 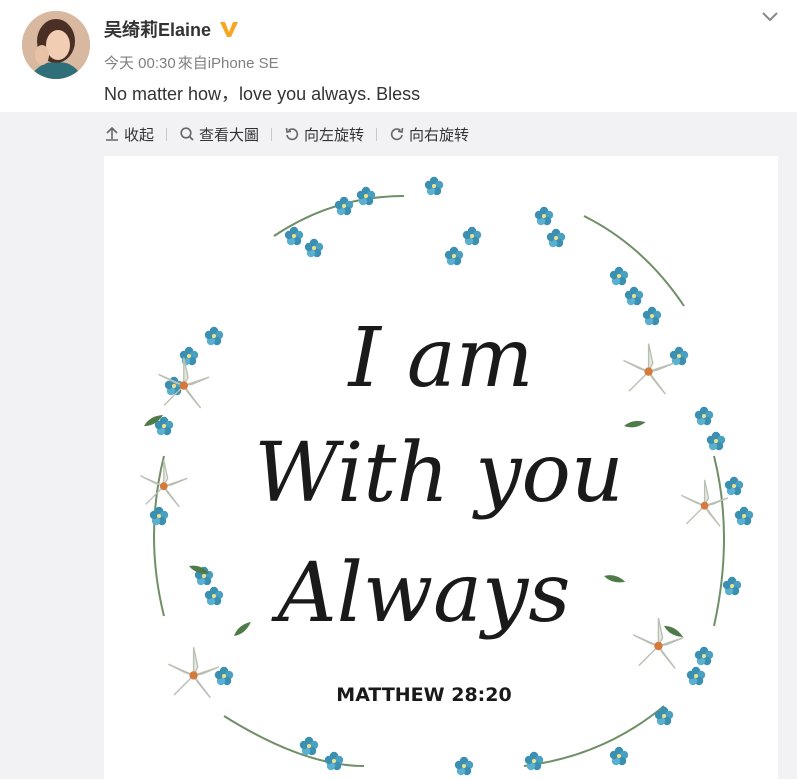 What do you see at coordinates (112, 133) in the screenshot?
I see `arrow-up-icon` at bounding box center [112, 133].